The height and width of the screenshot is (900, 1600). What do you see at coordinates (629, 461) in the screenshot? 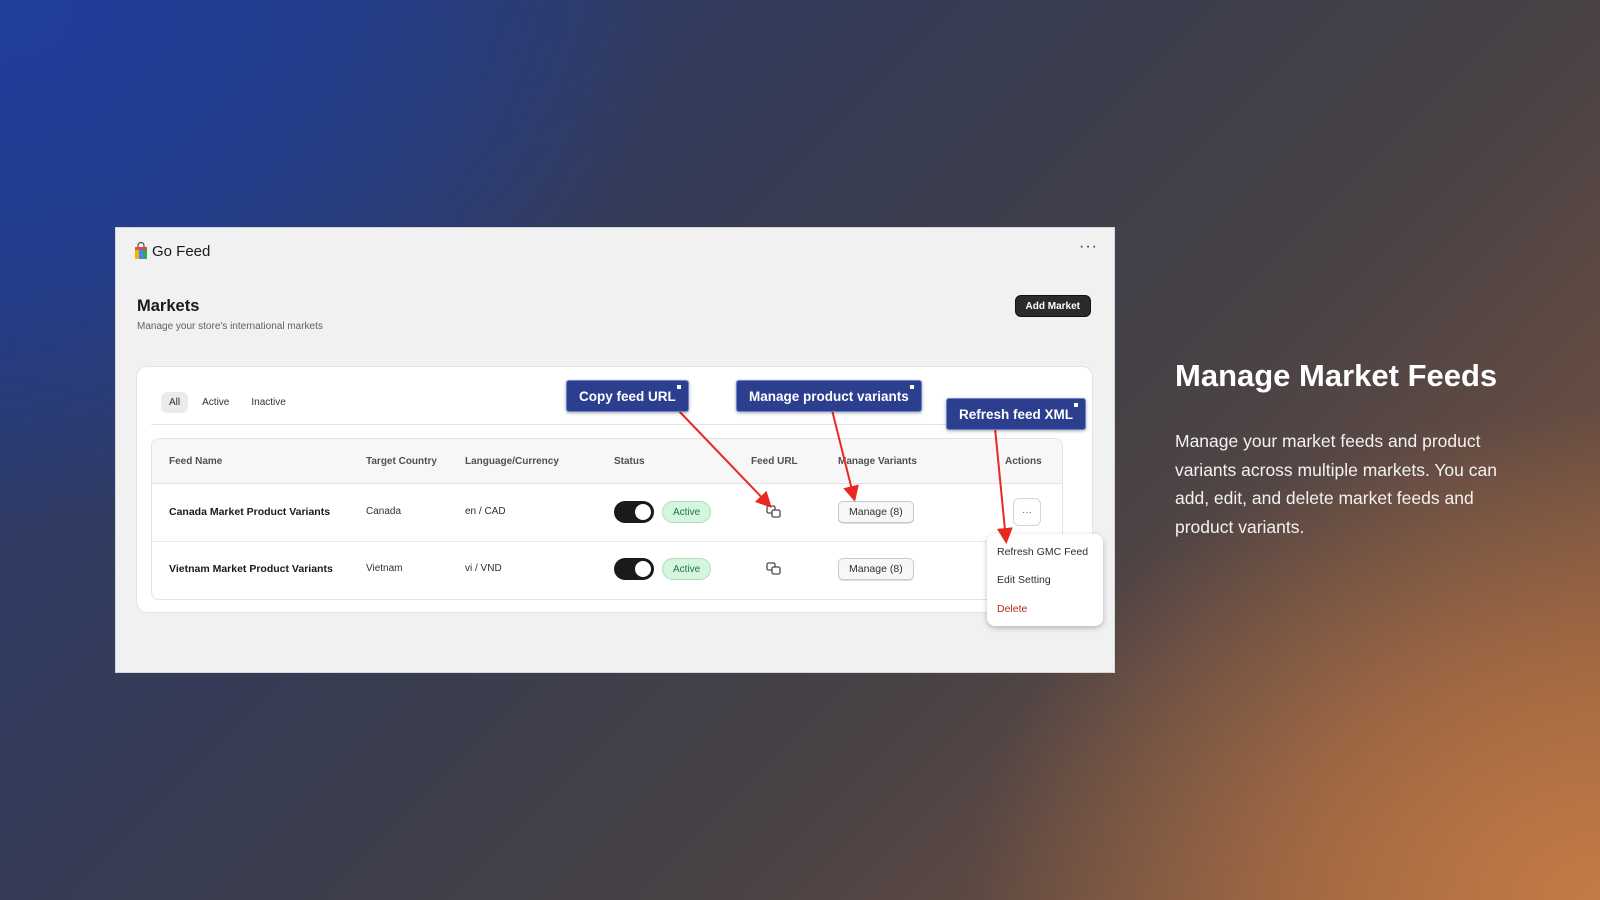
I see `header-status: Status` at bounding box center [629, 461].